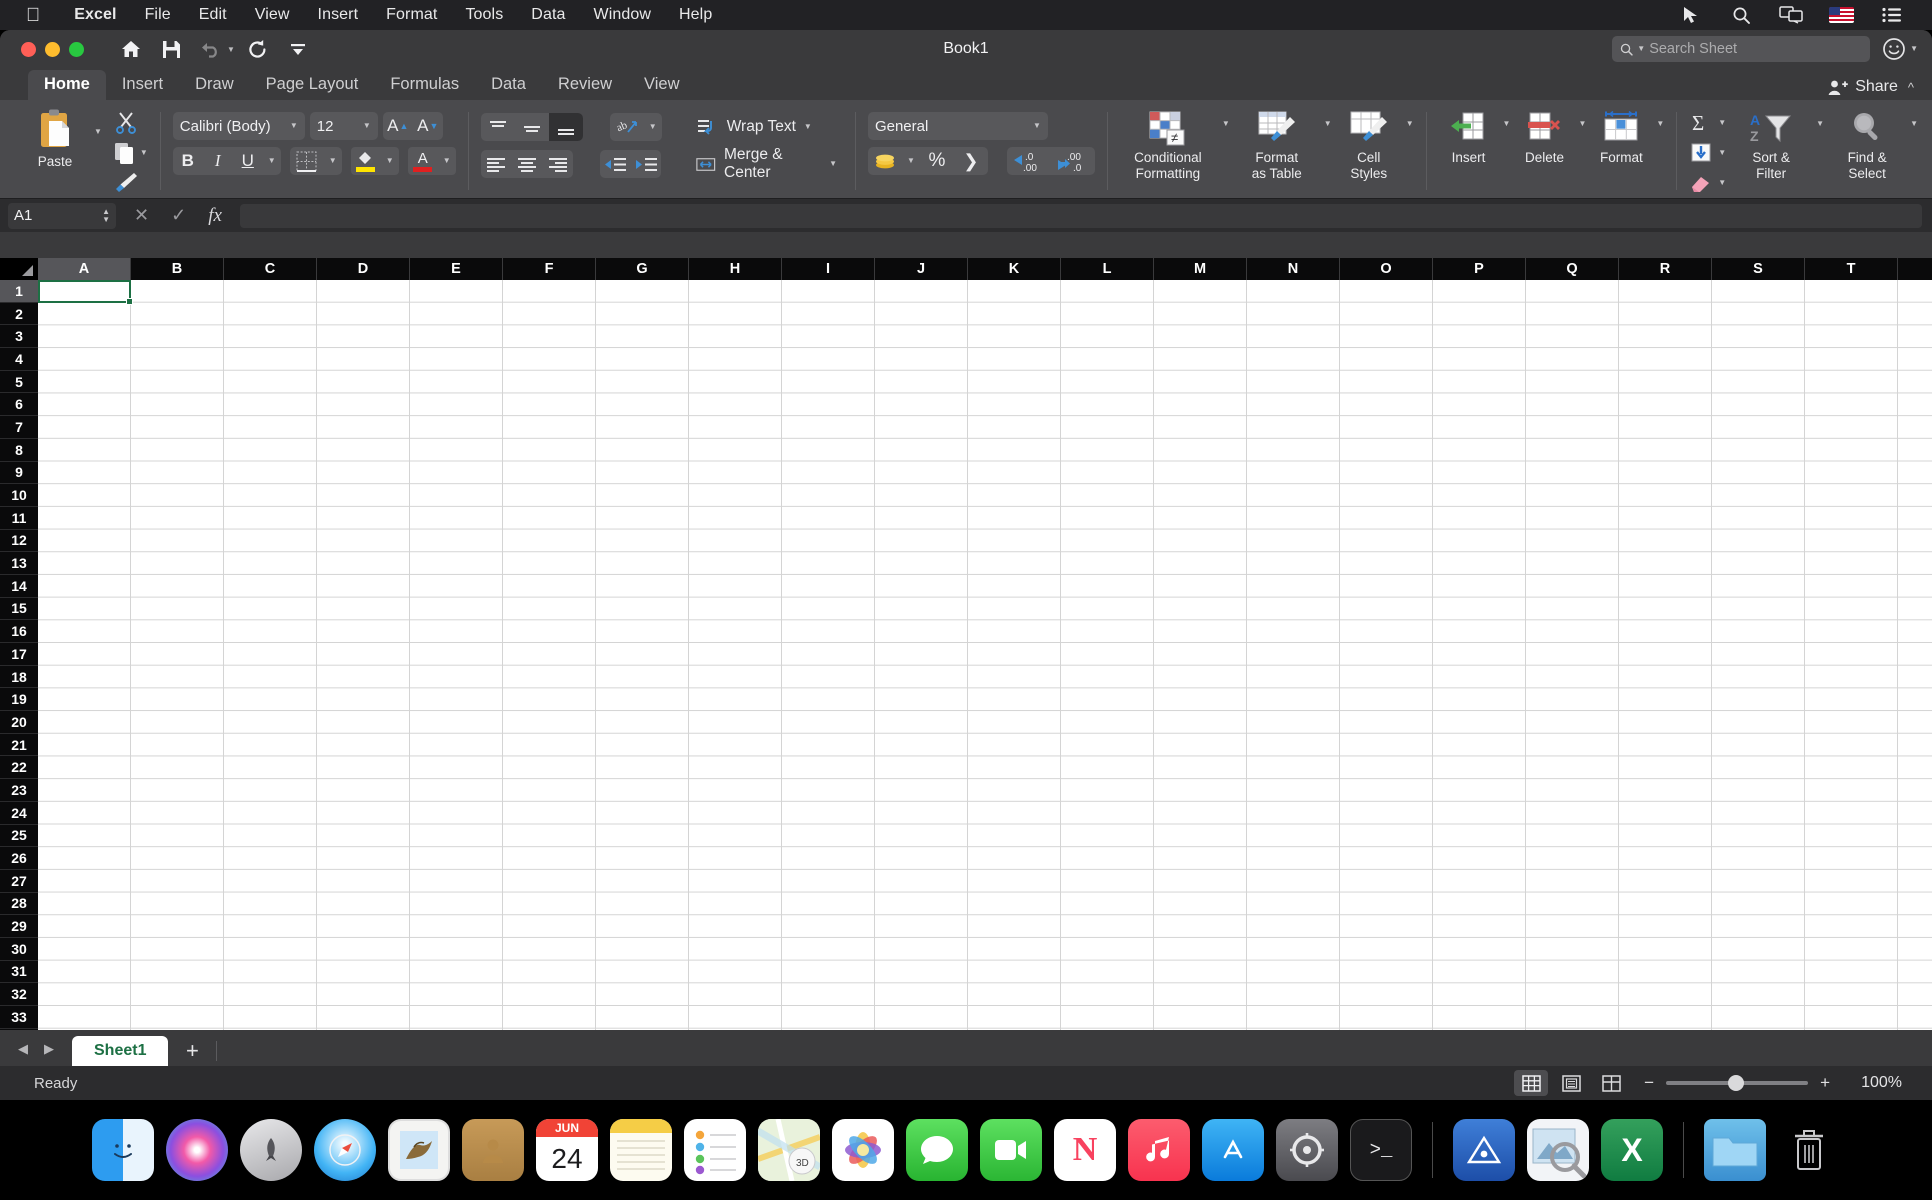 This screenshot has width=1932, height=1200. What do you see at coordinates (565, 127) in the screenshot?
I see `align-bottom-icon` at bounding box center [565, 127].